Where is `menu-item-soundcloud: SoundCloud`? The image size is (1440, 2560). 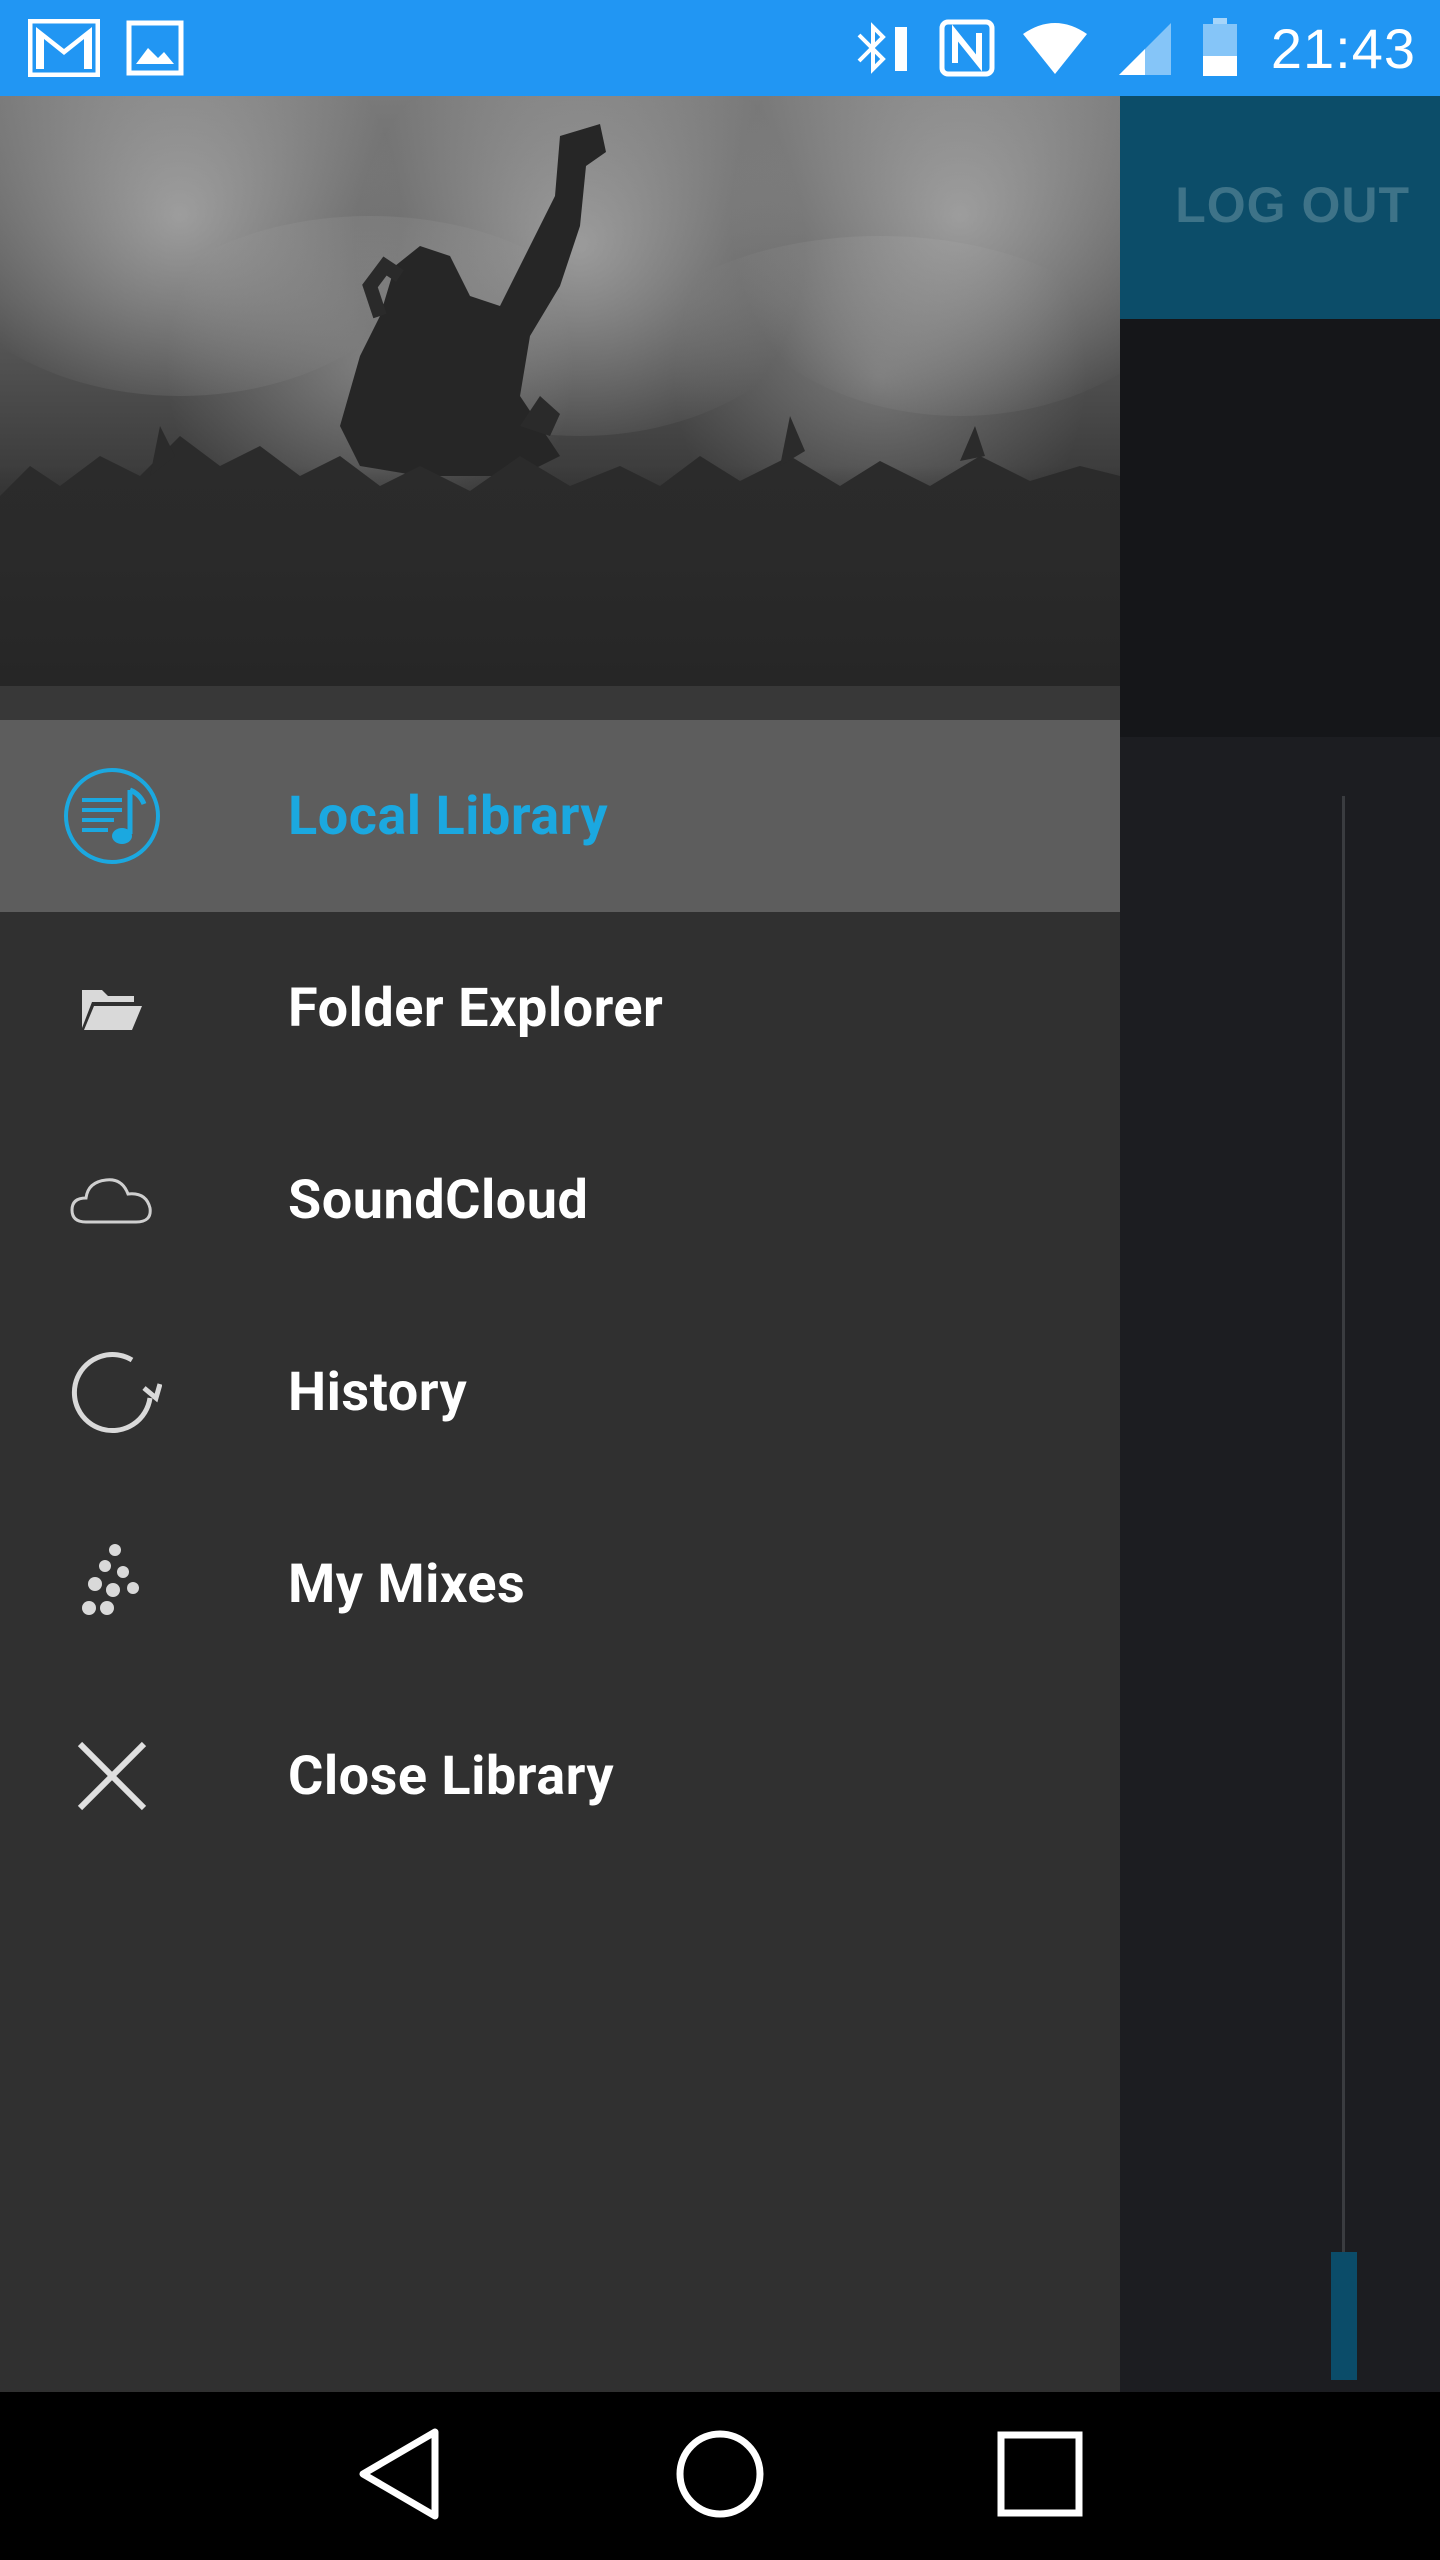
menu-item-soundcloud: SoundCloud is located at coordinates (560, 1200).